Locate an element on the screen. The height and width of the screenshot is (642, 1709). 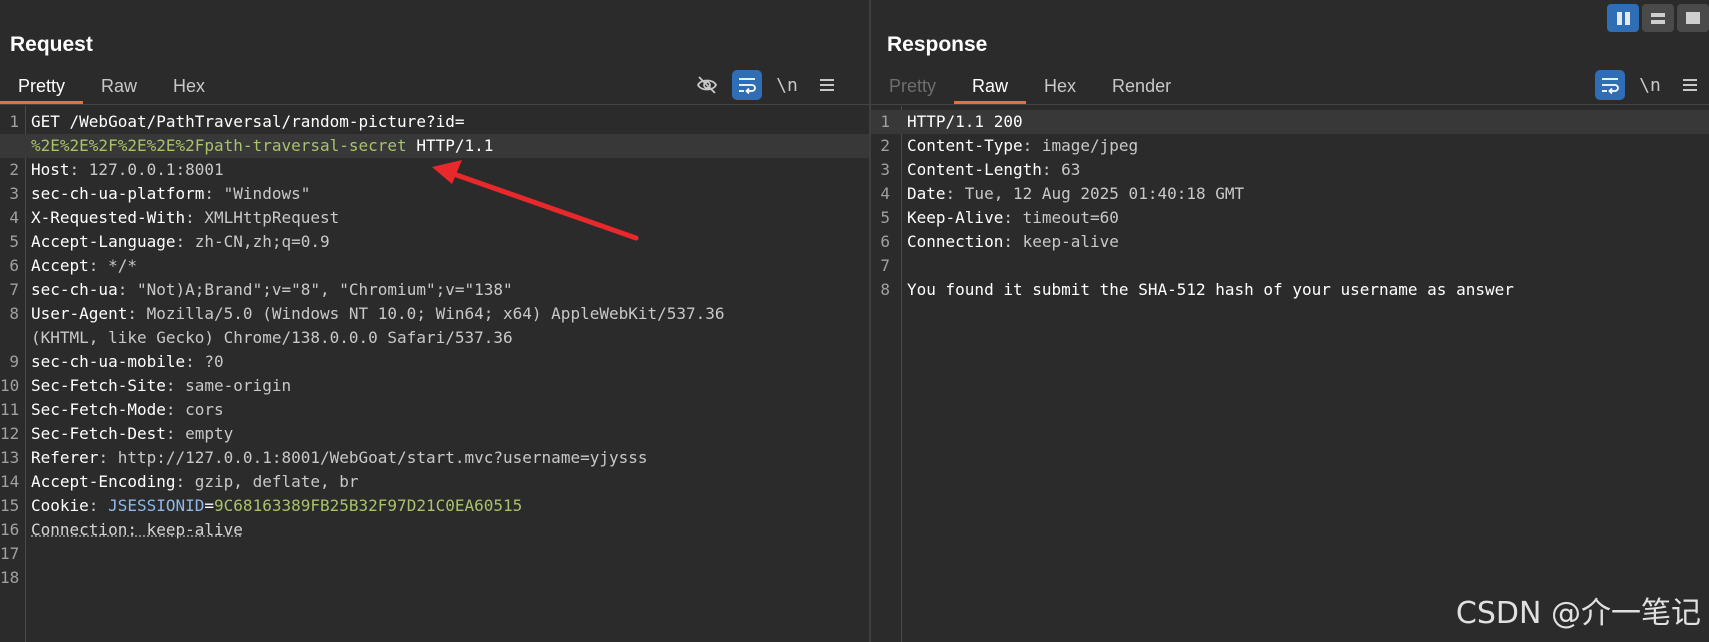
code-line: 5 Keep-Alive: timeout=60 is located at coordinates (1290, 218).